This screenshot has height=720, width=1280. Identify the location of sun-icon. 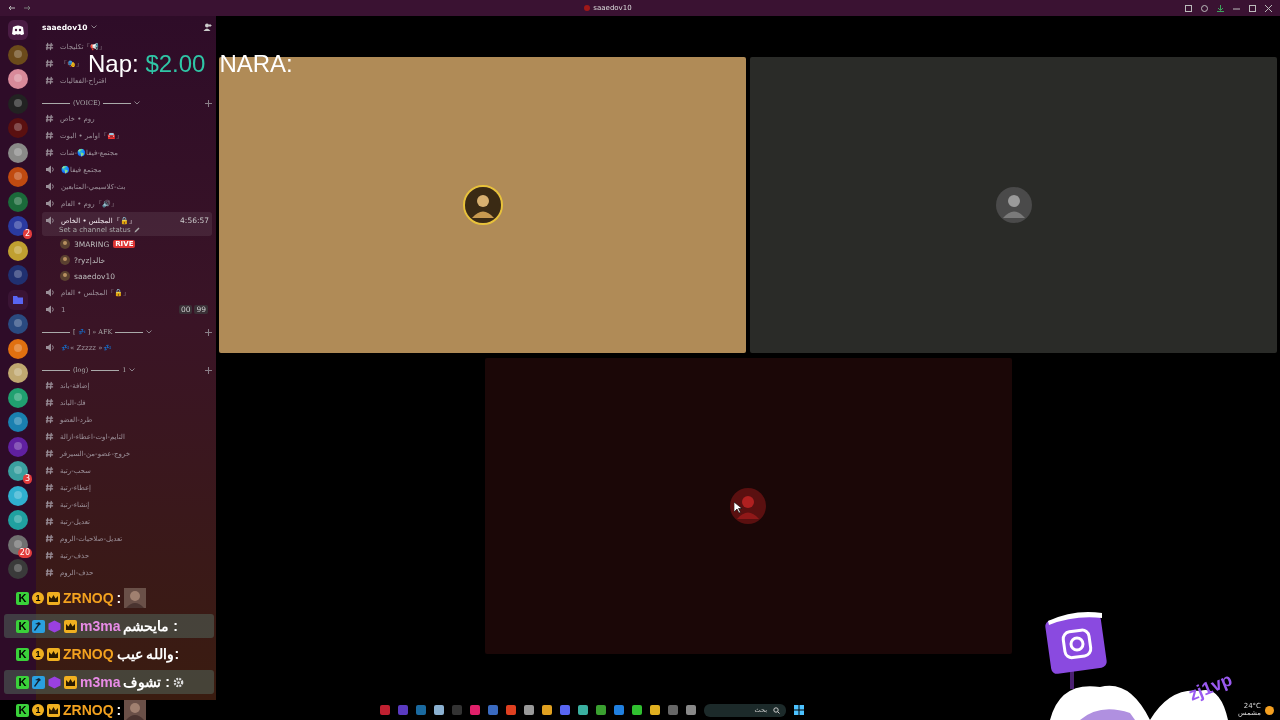
(1269, 710).